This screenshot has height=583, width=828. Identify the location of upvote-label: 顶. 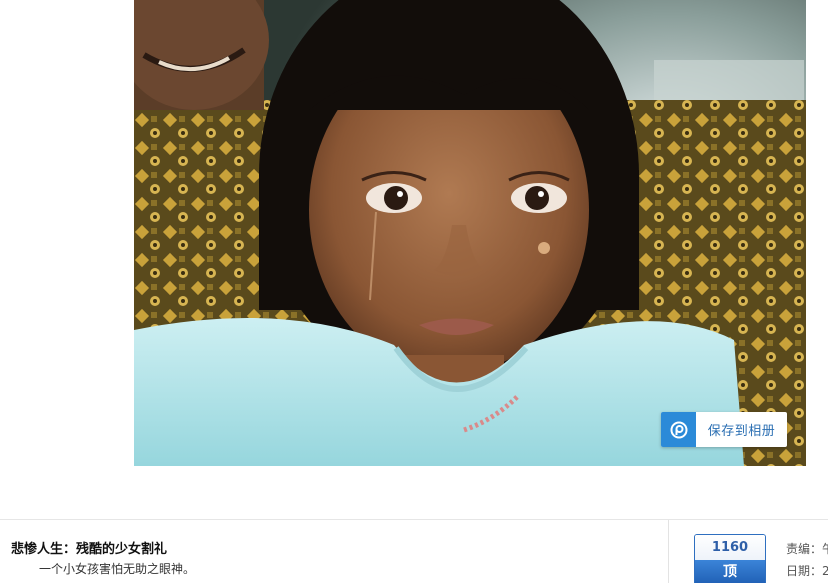
(730, 571).